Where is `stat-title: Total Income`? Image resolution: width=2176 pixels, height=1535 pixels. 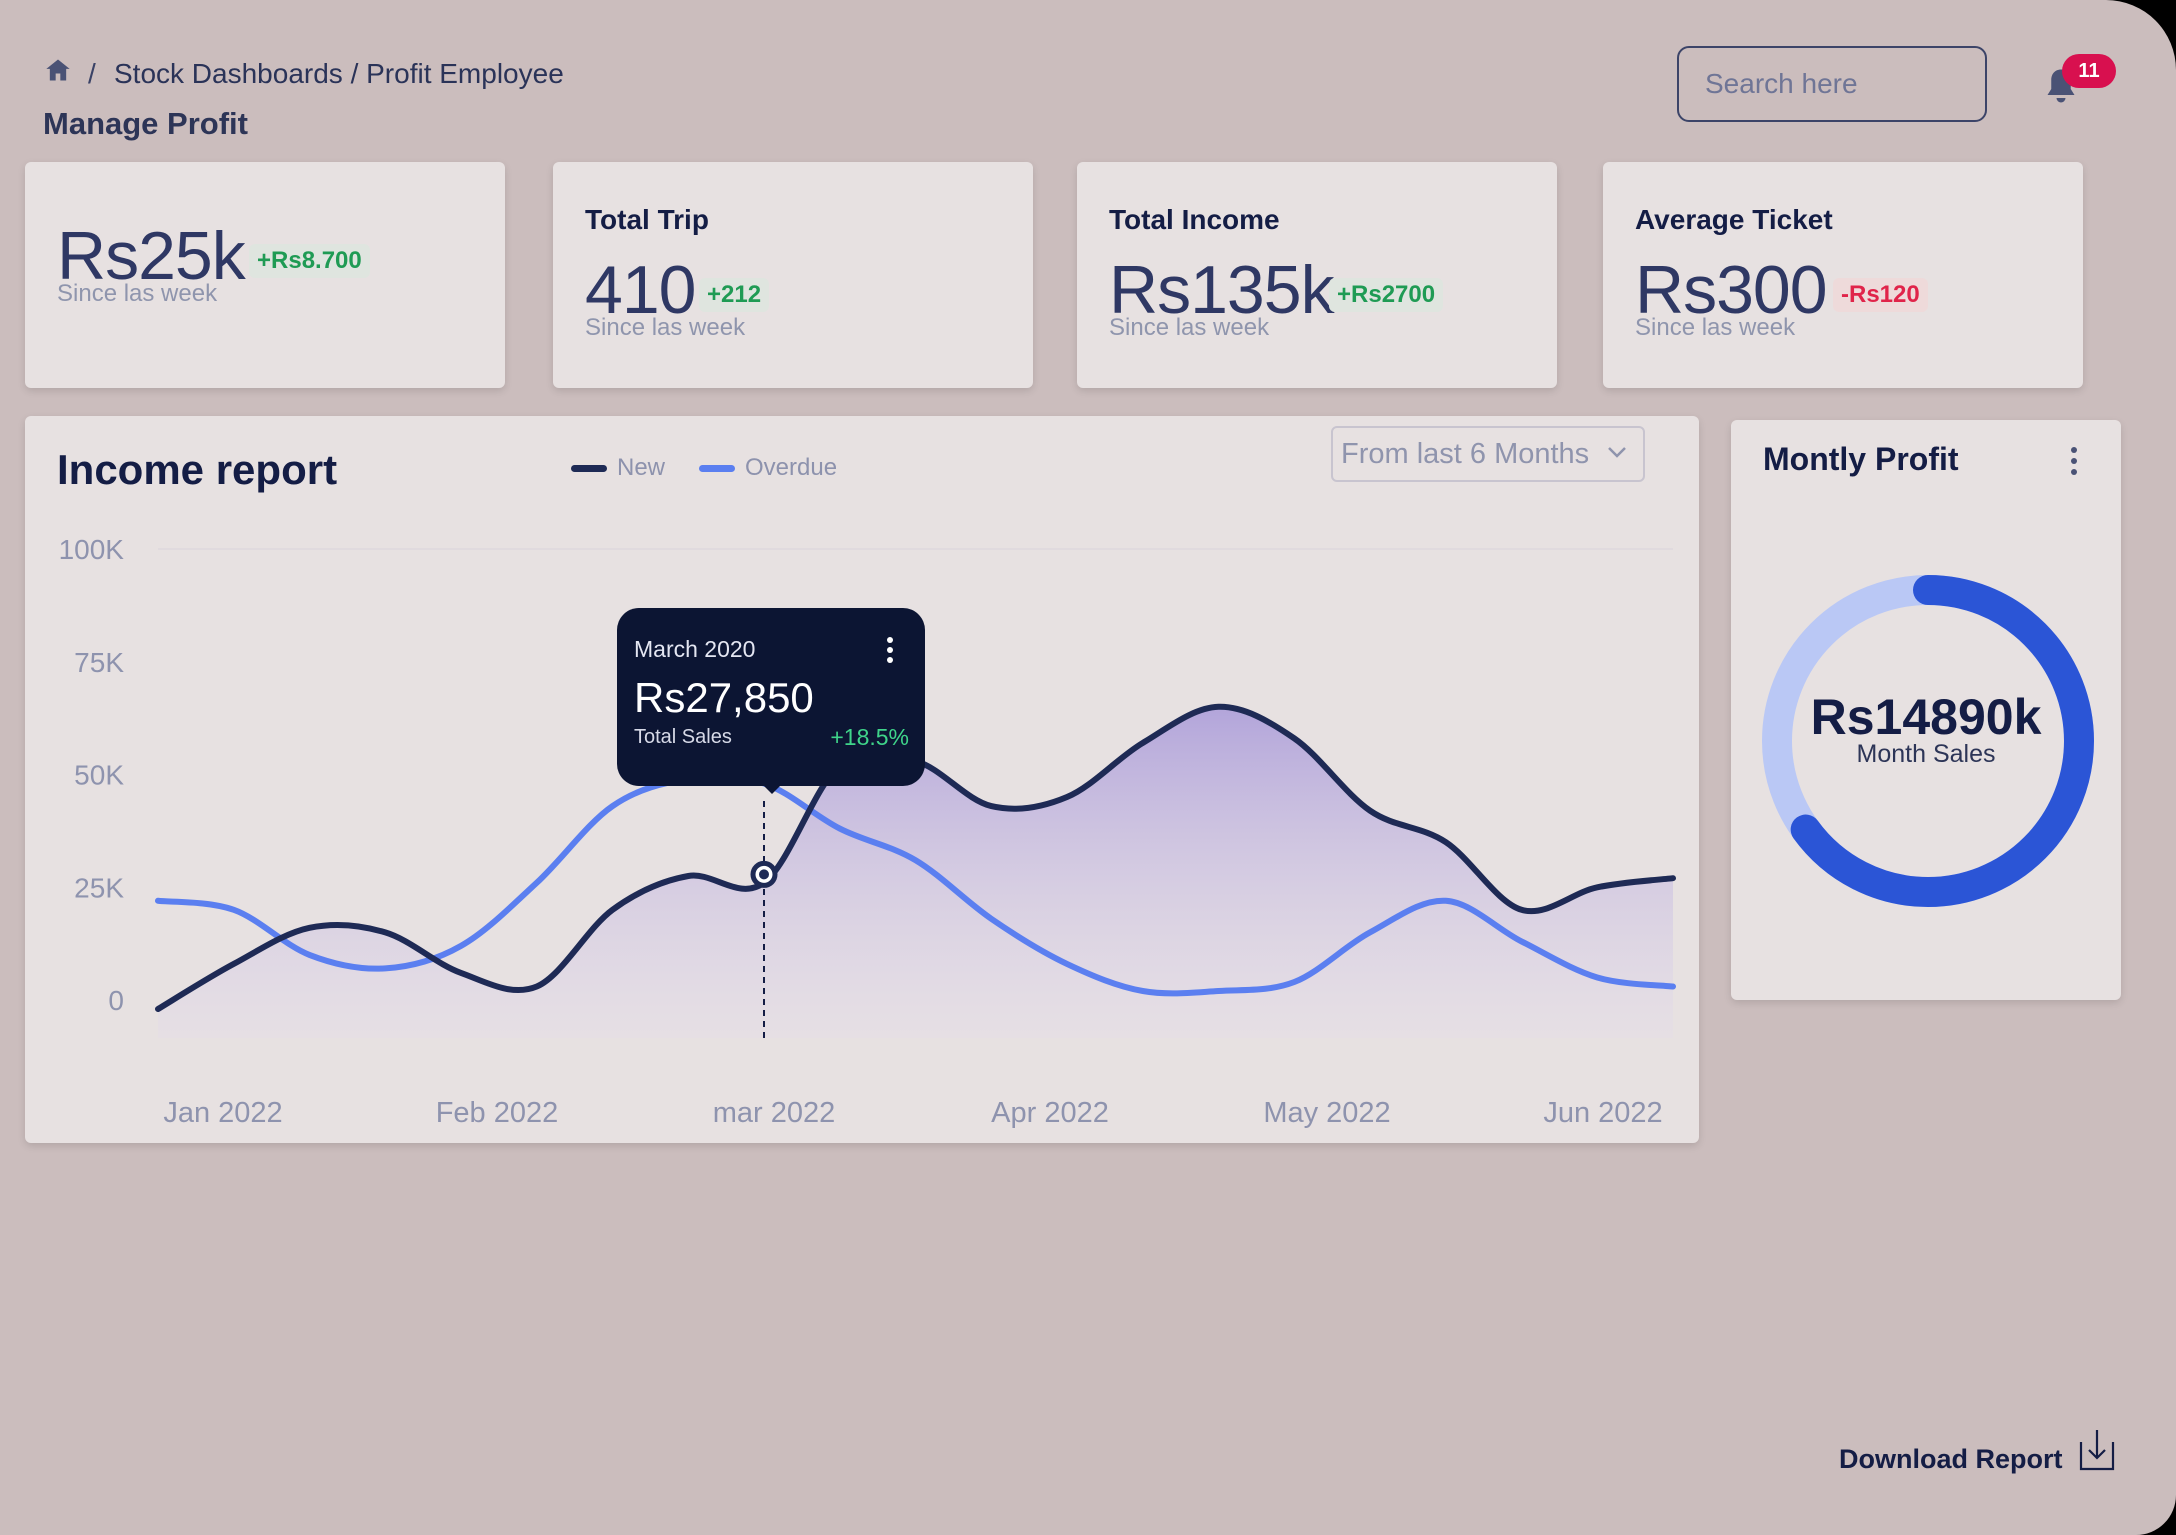 stat-title: Total Income is located at coordinates (1194, 220).